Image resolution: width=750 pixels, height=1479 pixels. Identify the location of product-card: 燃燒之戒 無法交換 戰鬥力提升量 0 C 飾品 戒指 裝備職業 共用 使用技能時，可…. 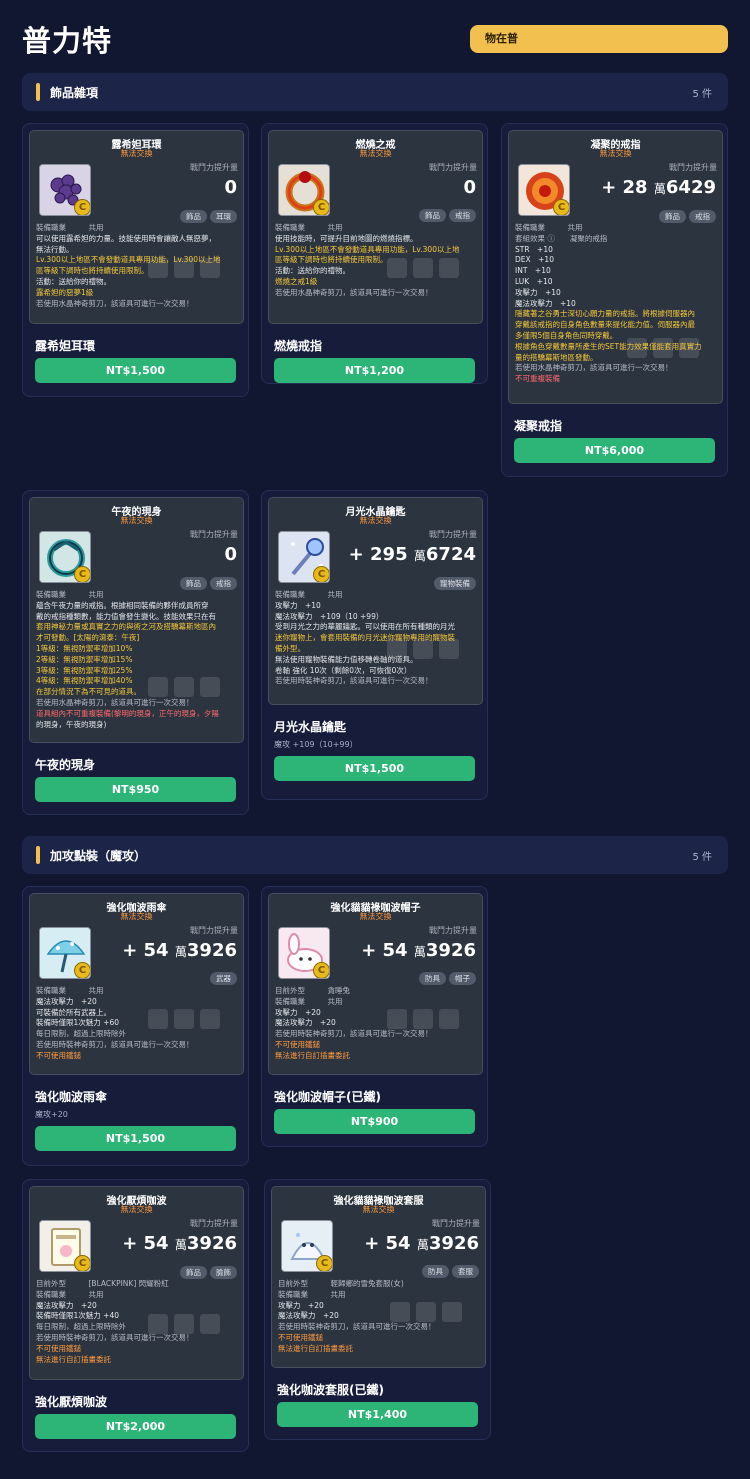
(374, 253).